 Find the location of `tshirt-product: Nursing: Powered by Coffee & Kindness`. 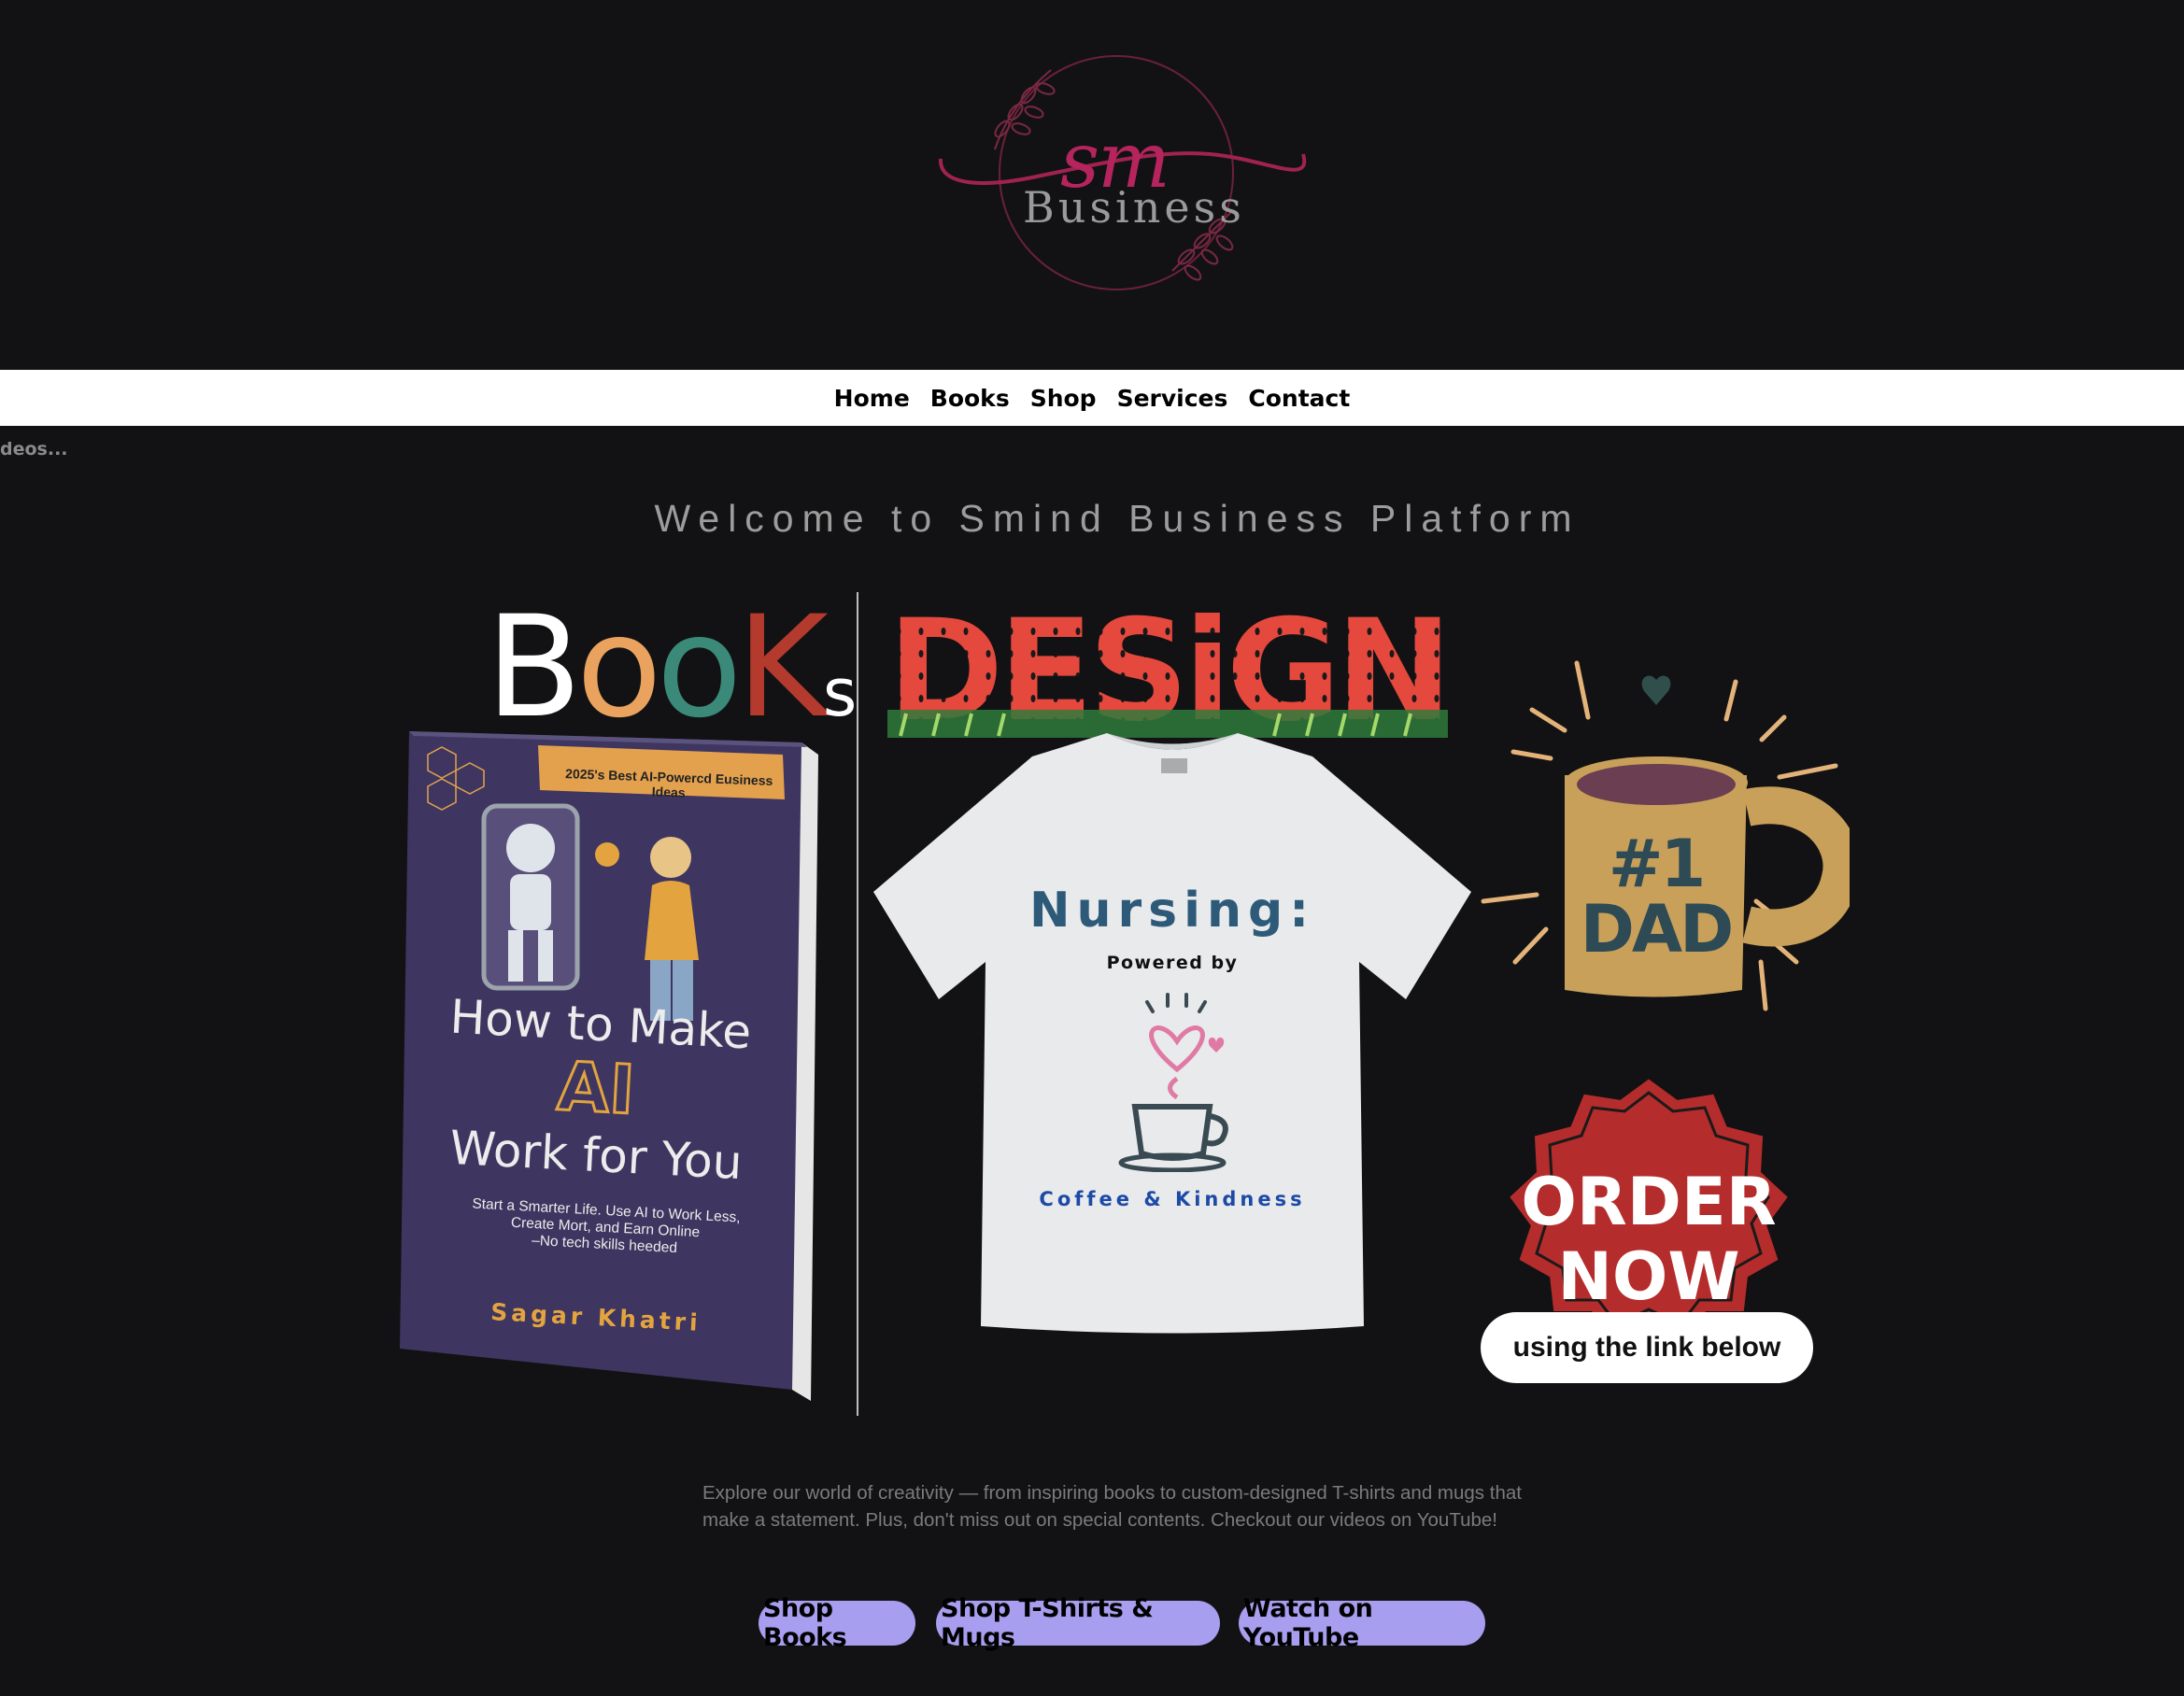

tshirt-product: Nursing: Powered by Coffee & Kindness is located at coordinates (1172, 1032).